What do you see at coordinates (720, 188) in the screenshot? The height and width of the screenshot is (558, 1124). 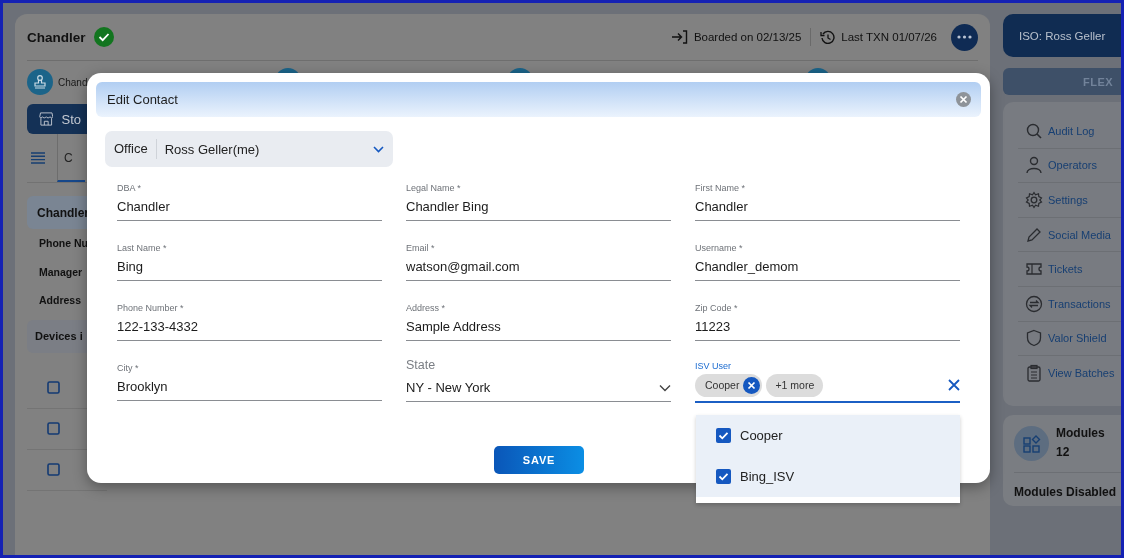 I see `field-label: First Name *` at bounding box center [720, 188].